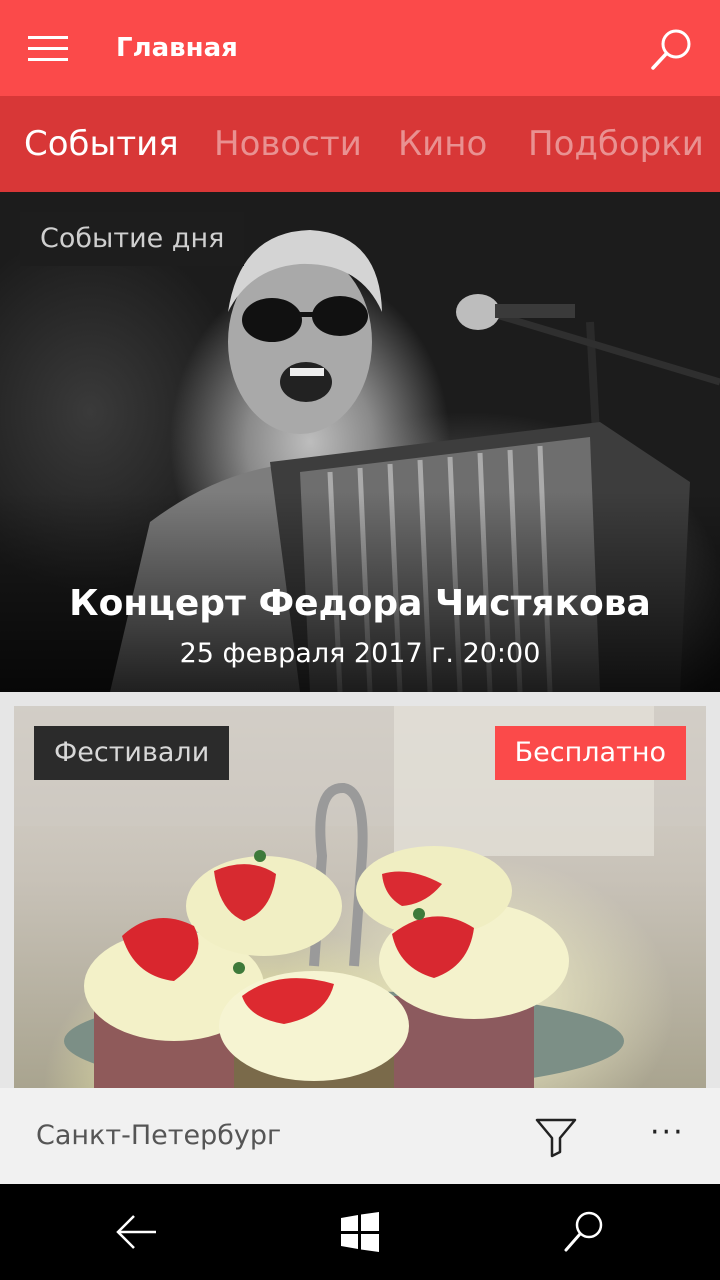 This screenshot has height=1280, width=720. I want to click on event-title: Концерт Федора Чистякова, so click(360, 603).